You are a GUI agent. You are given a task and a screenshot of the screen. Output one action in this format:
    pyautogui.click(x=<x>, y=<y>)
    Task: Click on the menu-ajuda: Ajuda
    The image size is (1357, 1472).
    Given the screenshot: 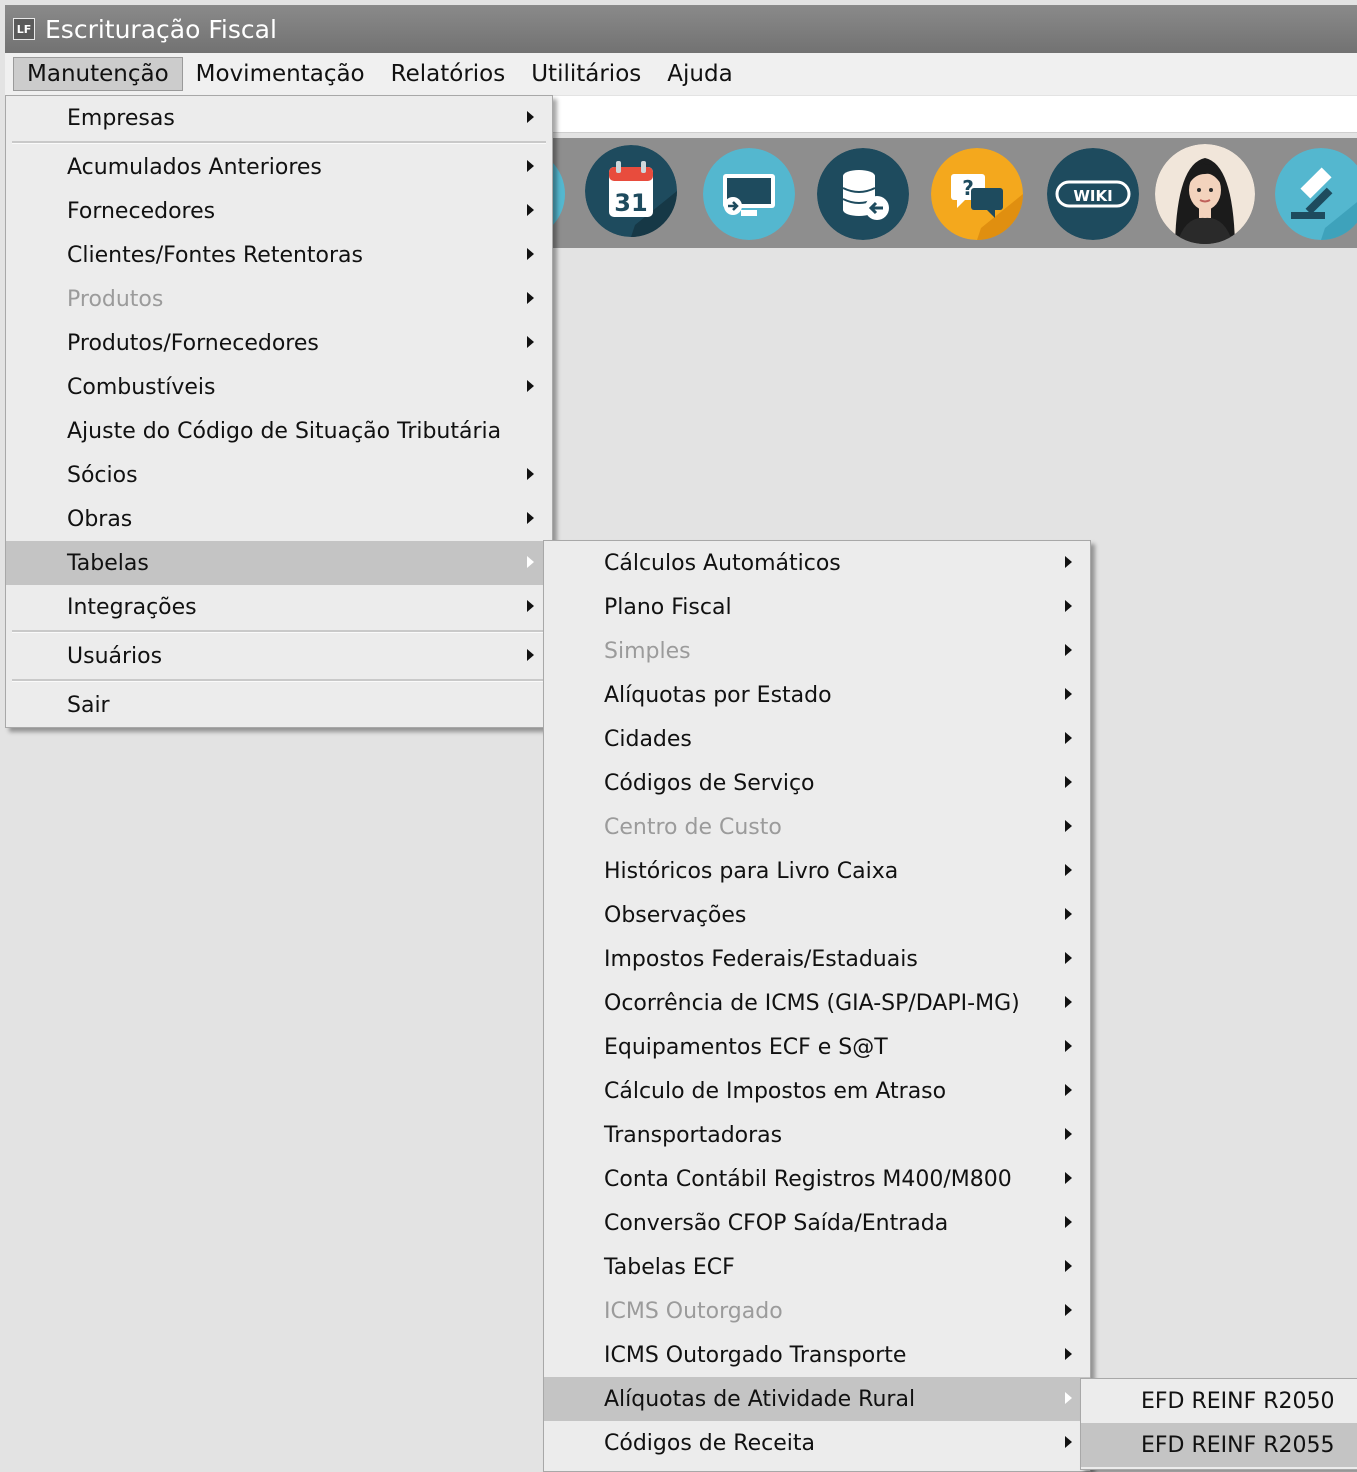 What is the action you would take?
    pyautogui.click(x=699, y=74)
    